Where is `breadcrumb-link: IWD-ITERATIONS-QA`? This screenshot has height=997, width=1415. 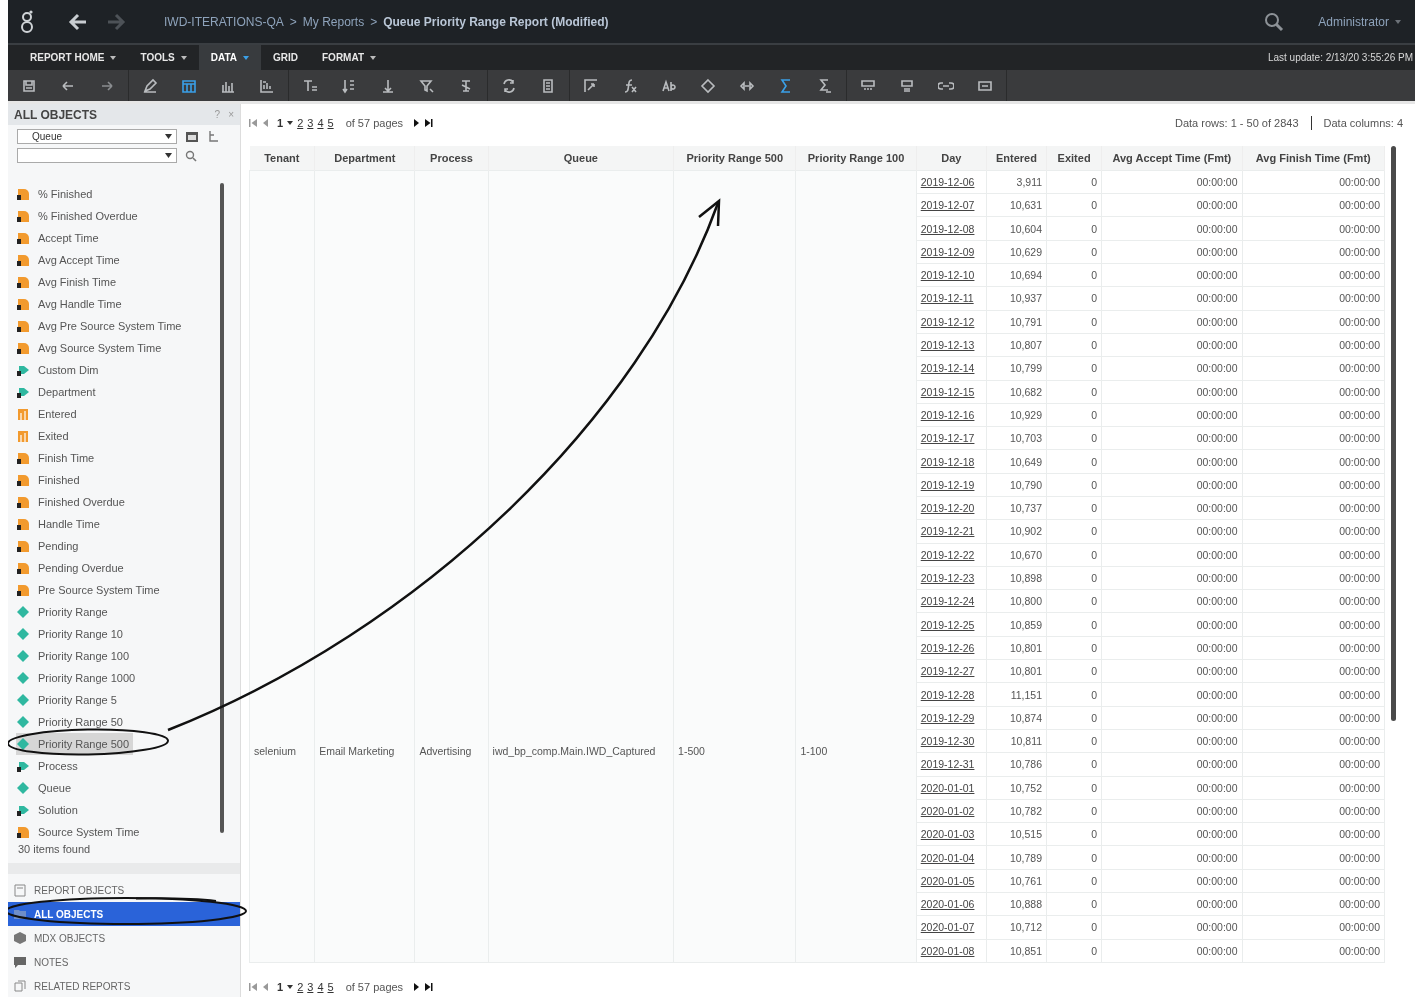 breadcrumb-link: IWD-ITERATIONS-QA is located at coordinates (224, 21).